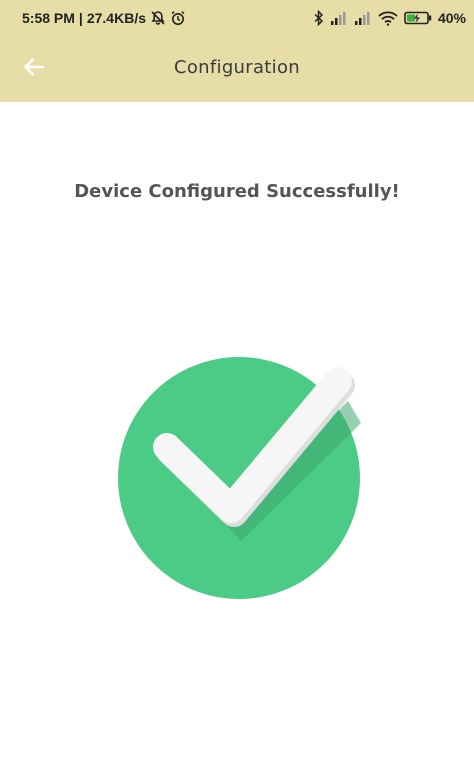  I want to click on battery-level: 40%, so click(451, 18).